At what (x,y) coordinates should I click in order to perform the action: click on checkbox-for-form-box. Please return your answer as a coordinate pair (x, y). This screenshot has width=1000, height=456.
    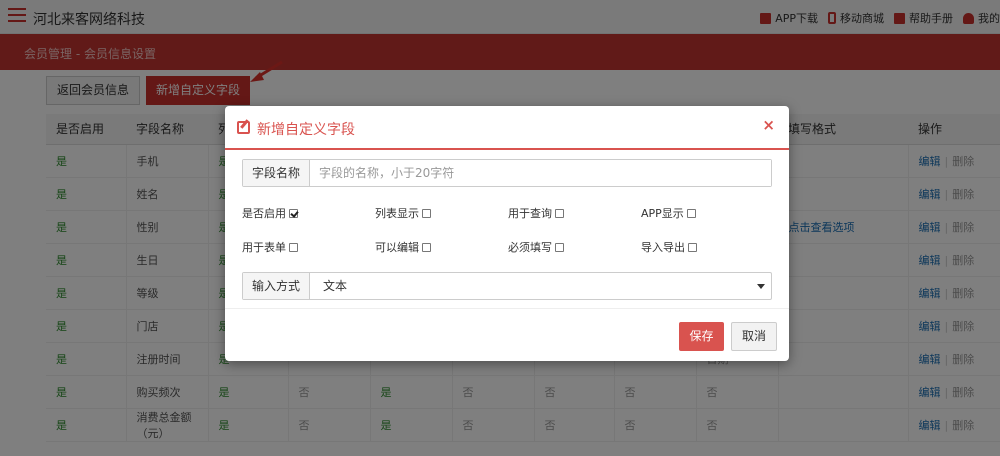
    Looking at the image, I should click on (293, 247).